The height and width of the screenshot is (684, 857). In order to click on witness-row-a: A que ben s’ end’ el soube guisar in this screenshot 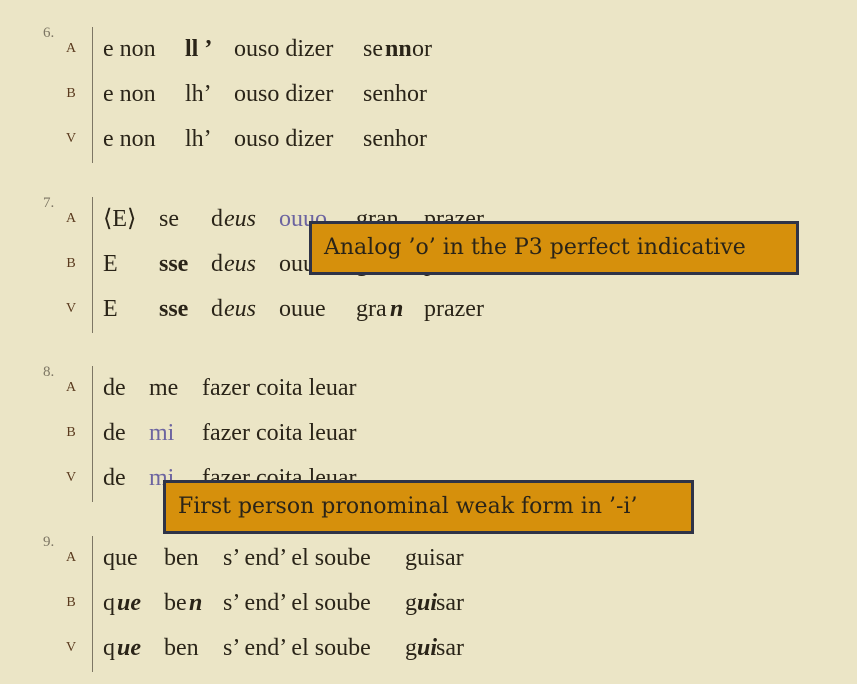, I will do `click(428, 560)`.